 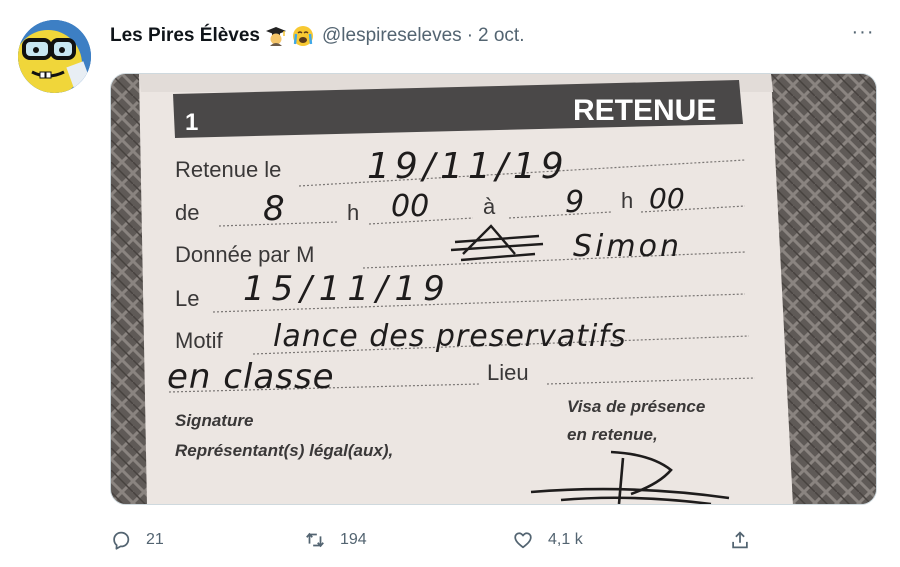 I want to click on card-heading: RETENUE, so click(x=644, y=110).